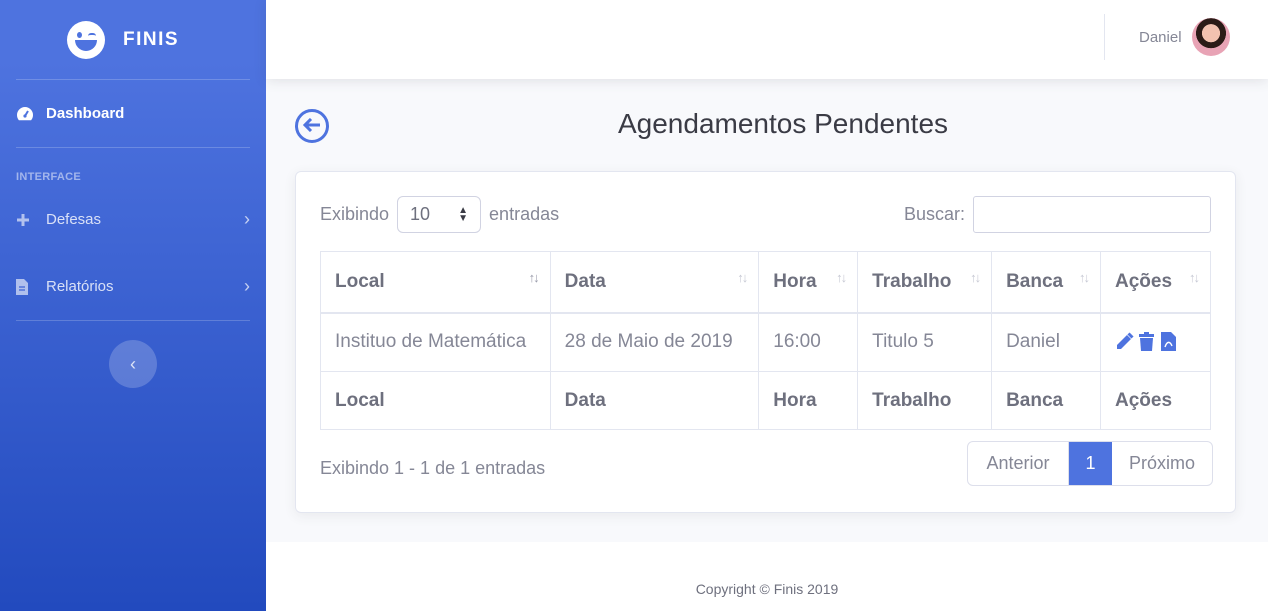  I want to click on cell-trabalho: Titulo 5, so click(925, 342).